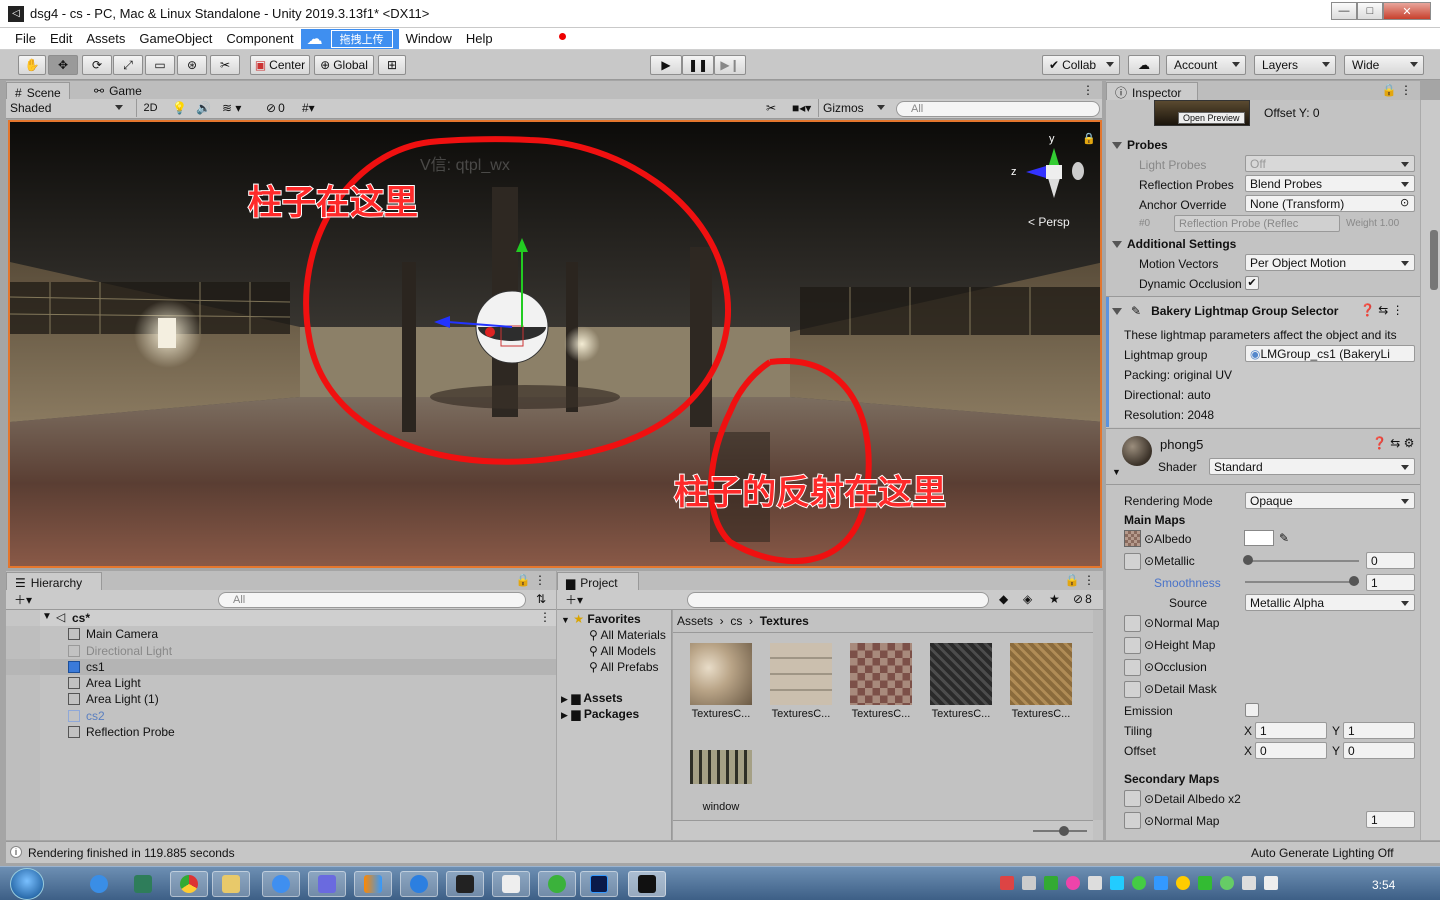  Describe the element at coordinates (63, 65) in the screenshot. I see `move-tool-icon: ✥` at that location.